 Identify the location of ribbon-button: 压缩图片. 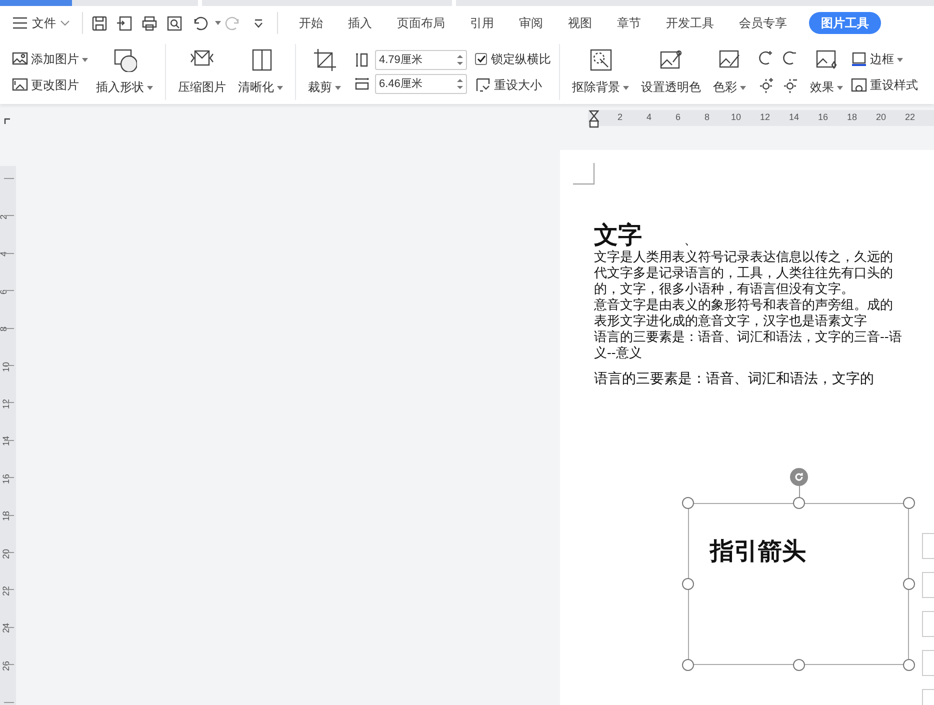
(202, 72).